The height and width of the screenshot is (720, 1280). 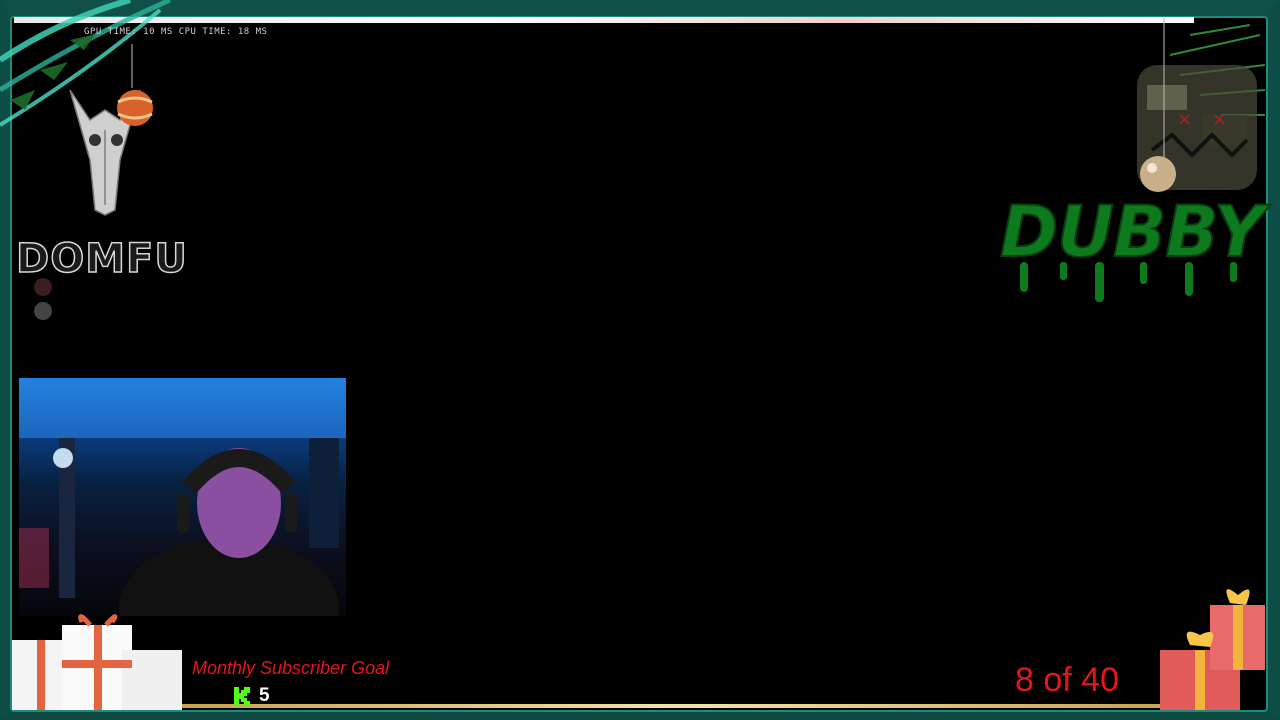 I want to click on domfu-logo-text: DOMFU, so click(x=101, y=259).